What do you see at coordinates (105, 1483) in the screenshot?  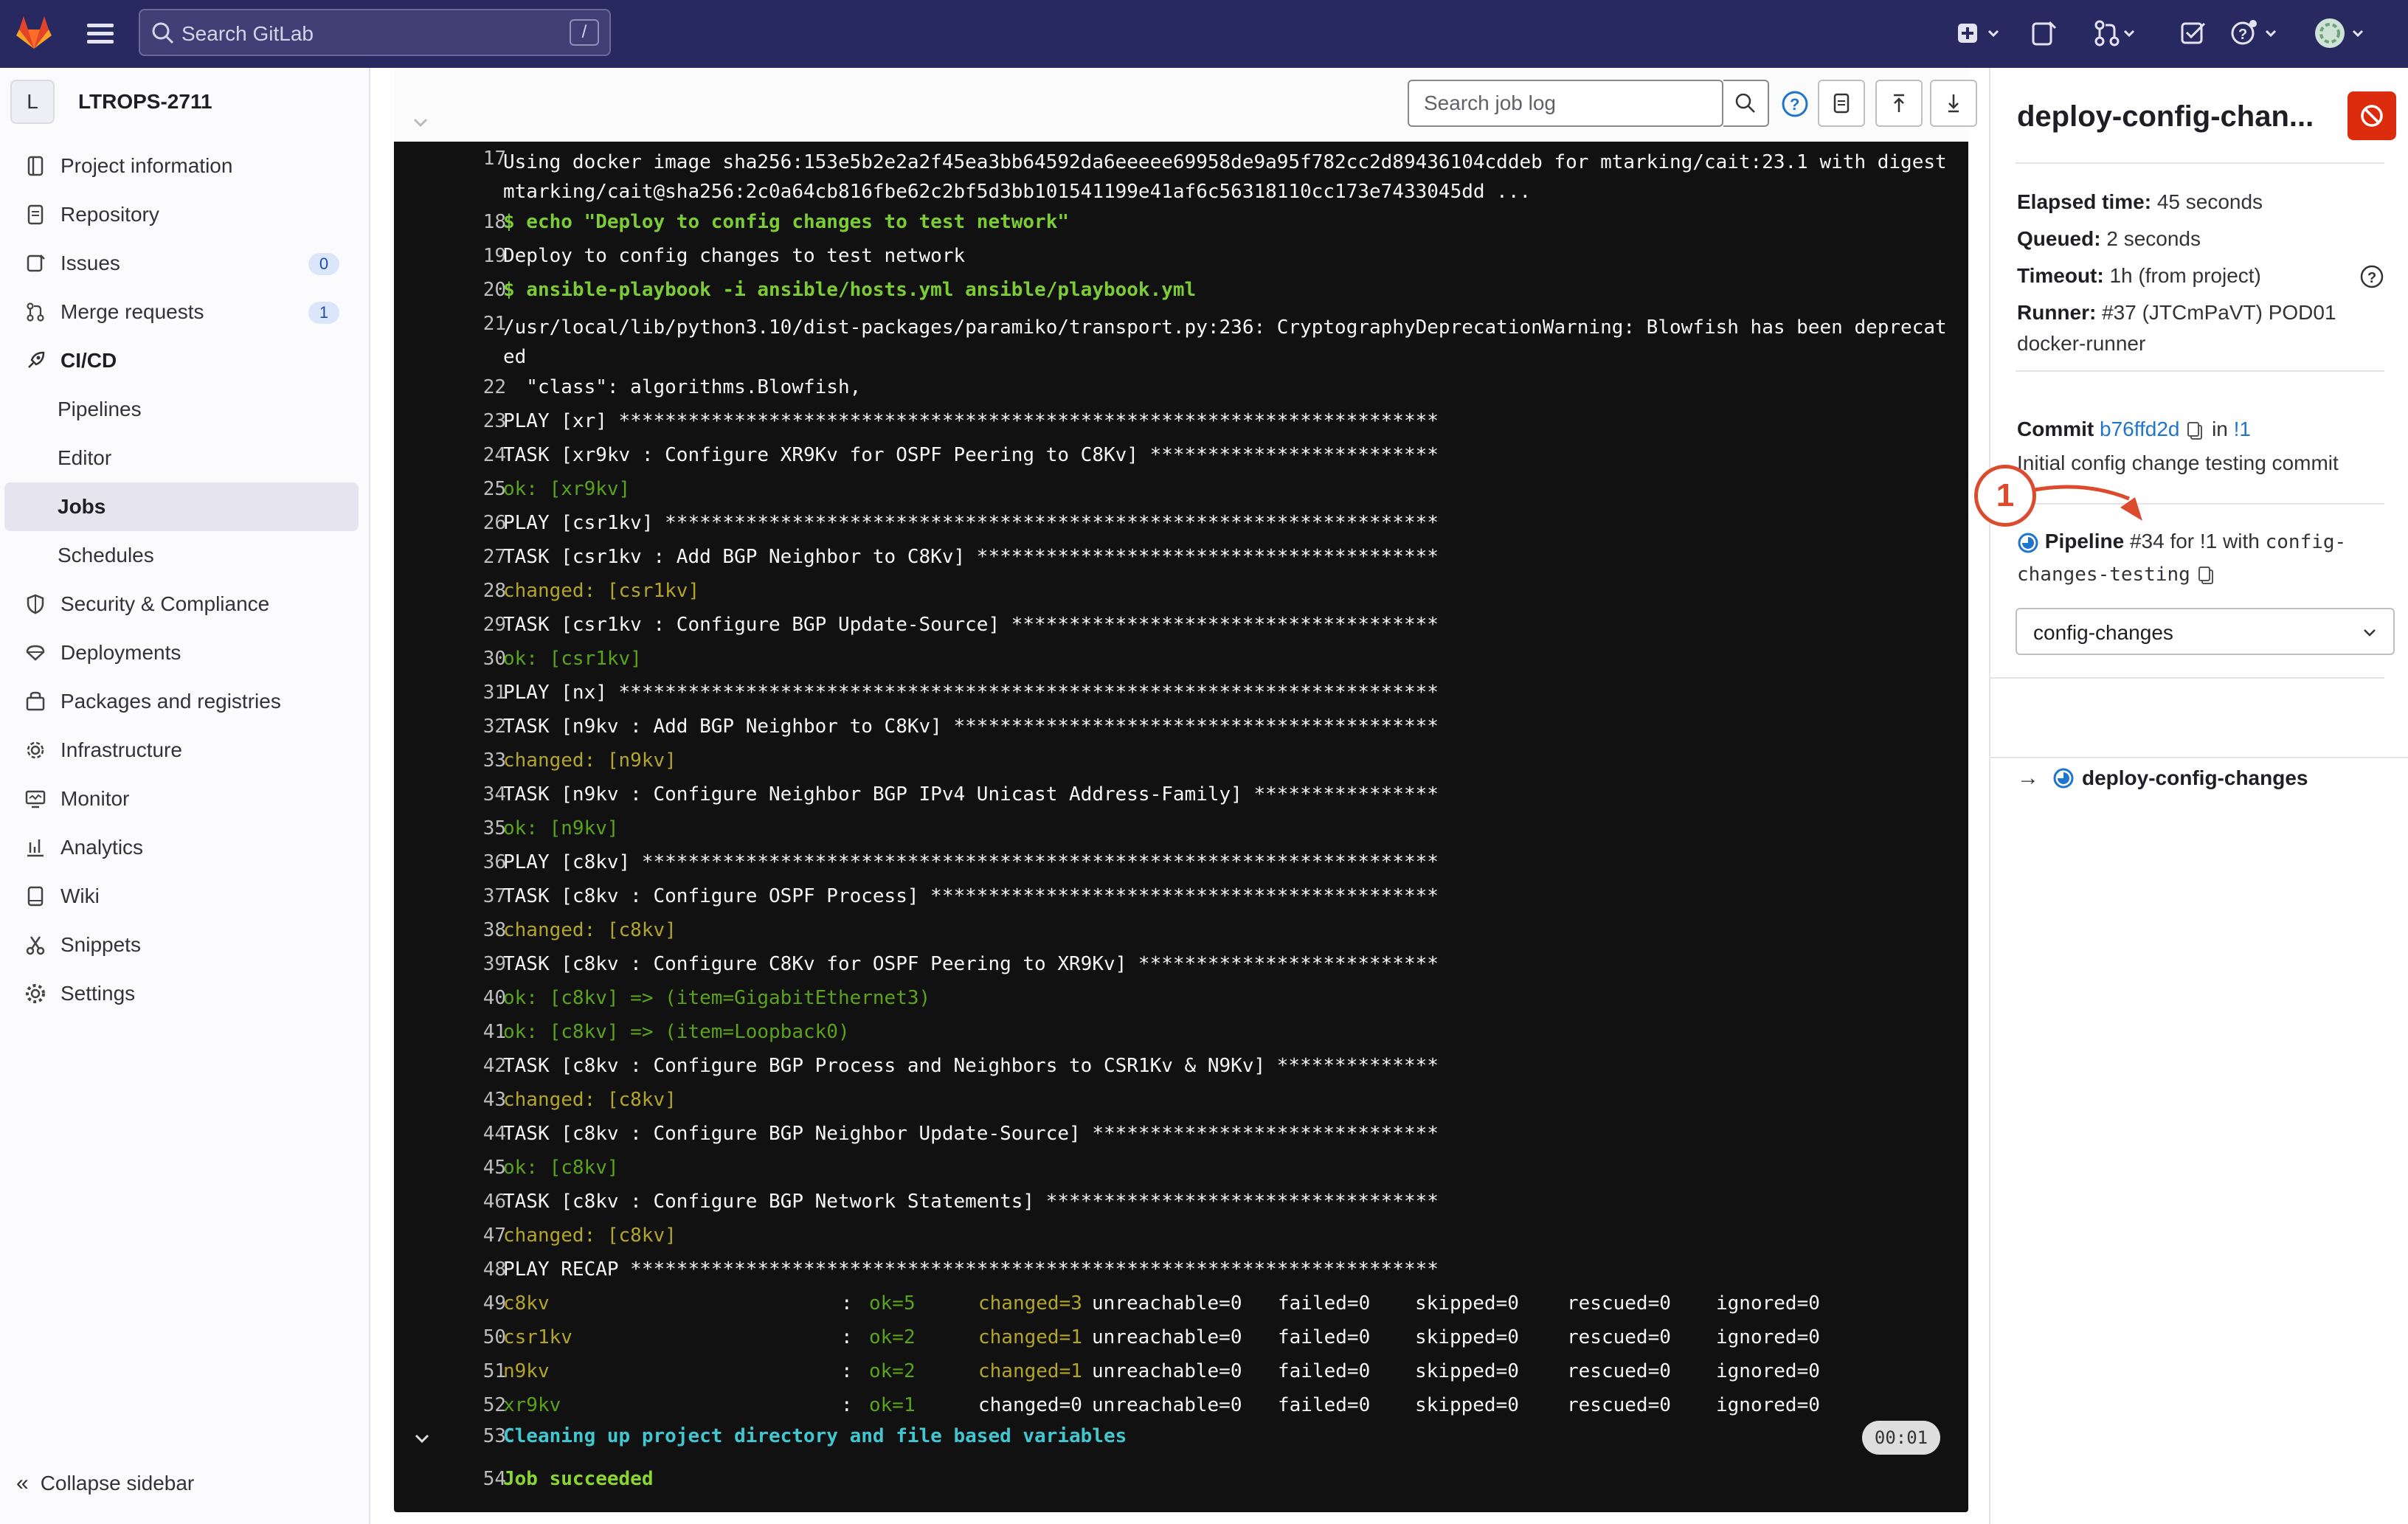 I see `collapse-sidebar-button: « Collapse sidebar` at bounding box center [105, 1483].